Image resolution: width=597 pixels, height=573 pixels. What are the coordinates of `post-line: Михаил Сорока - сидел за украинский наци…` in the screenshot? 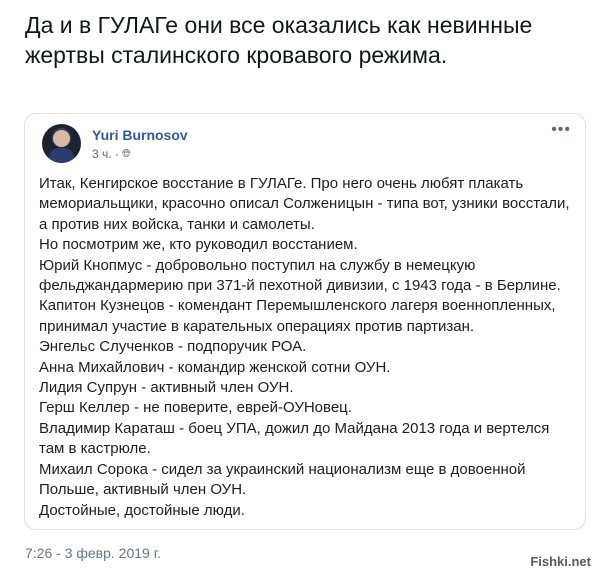 It's located at (282, 479).